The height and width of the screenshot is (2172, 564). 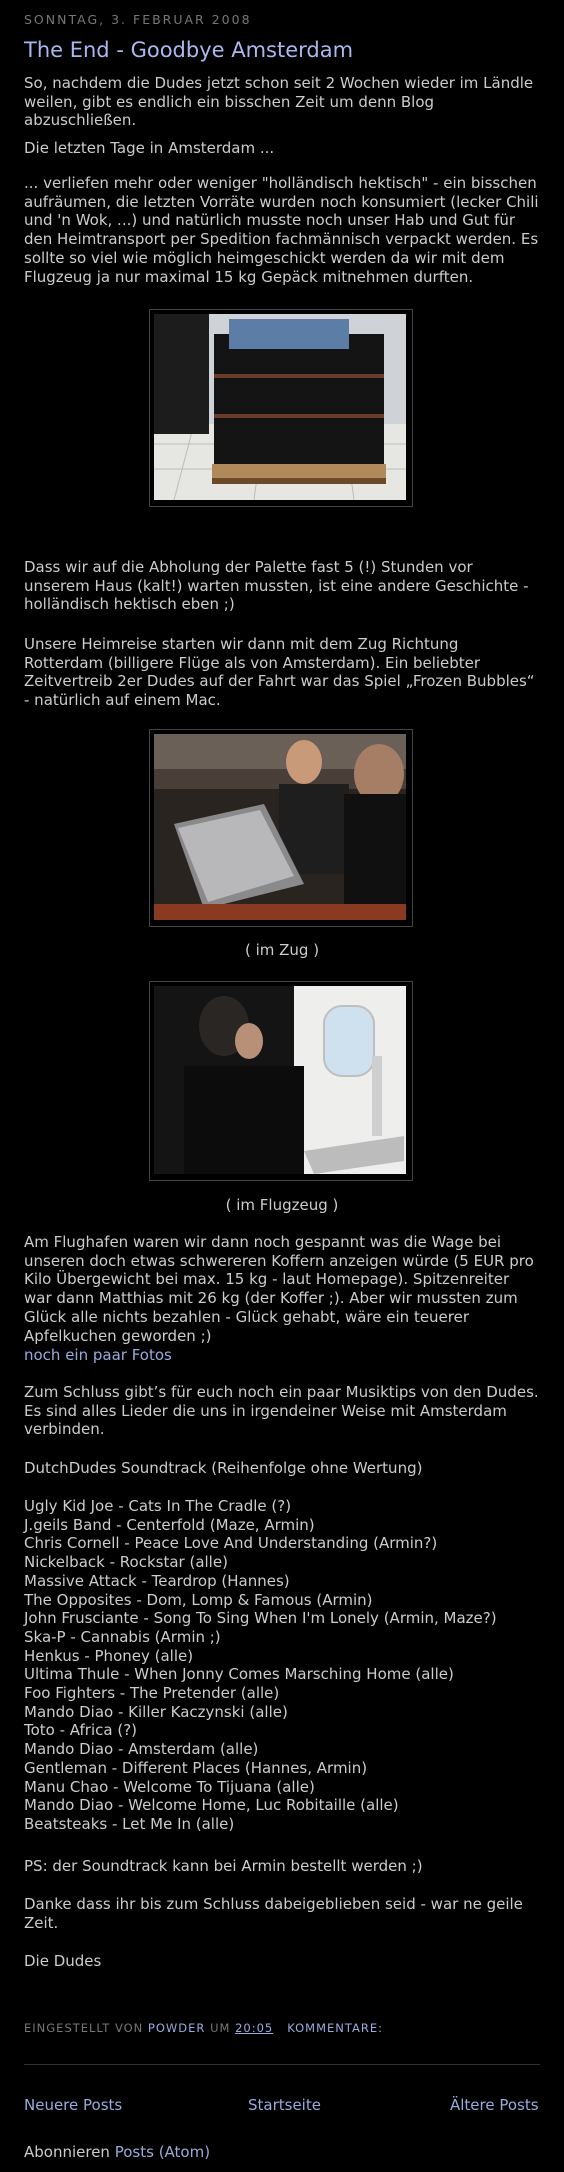 I want to click on older-posts-link: Ältere Posts, so click(x=494, y=2105).